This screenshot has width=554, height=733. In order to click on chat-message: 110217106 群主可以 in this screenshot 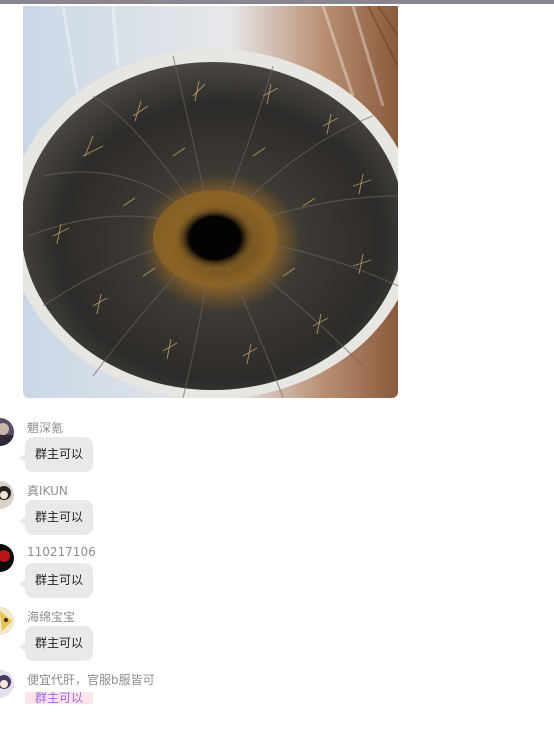, I will do `click(277, 574)`.